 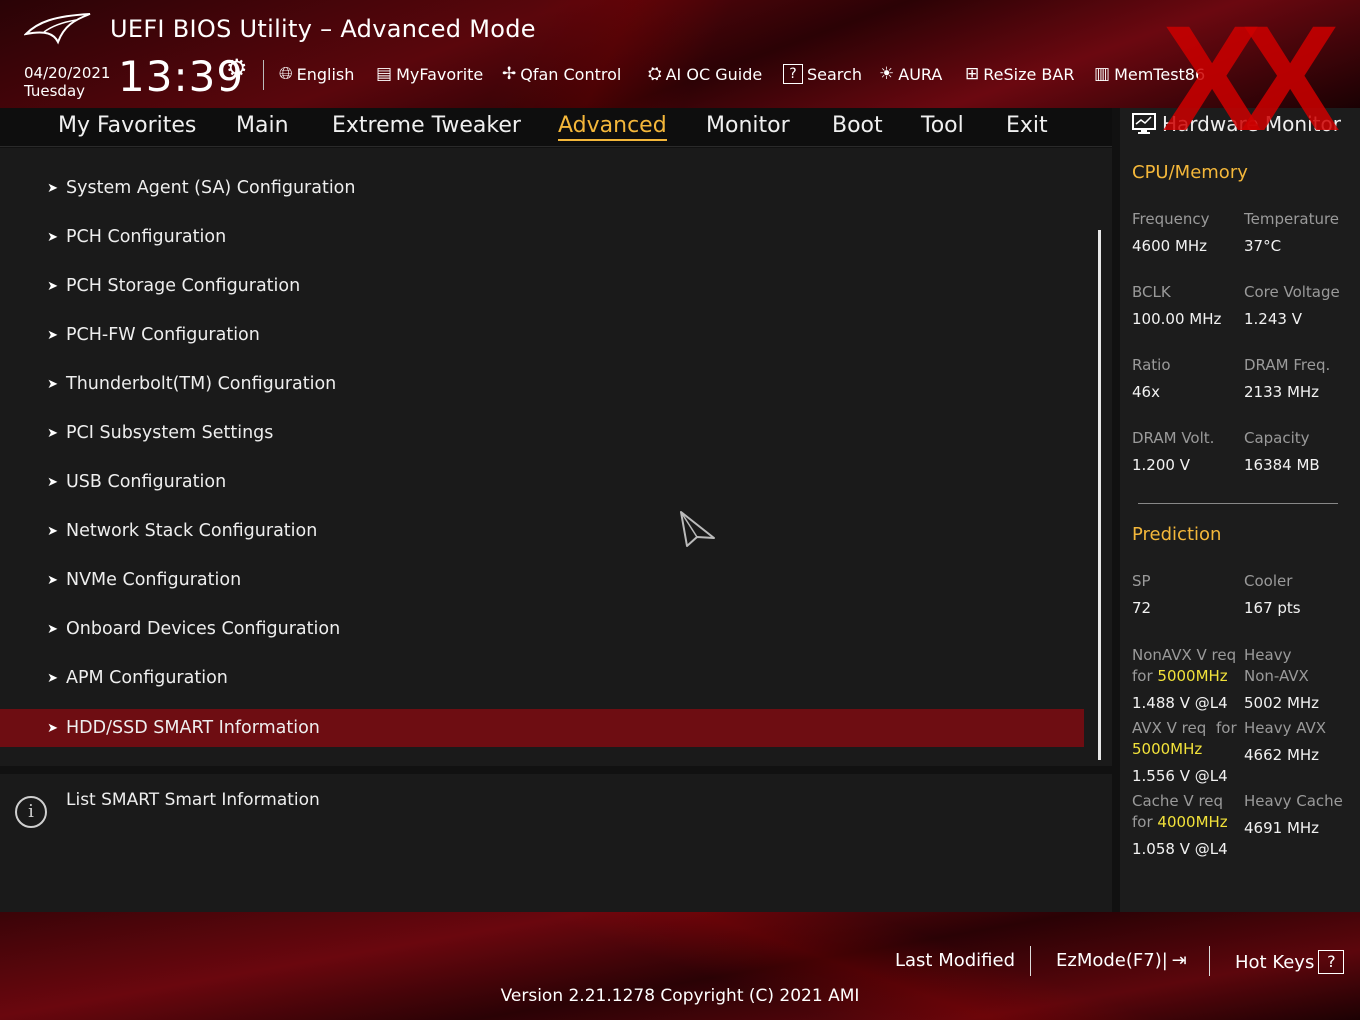 What do you see at coordinates (154, 580) in the screenshot?
I see `menu-item-label: NVMe Configuration` at bounding box center [154, 580].